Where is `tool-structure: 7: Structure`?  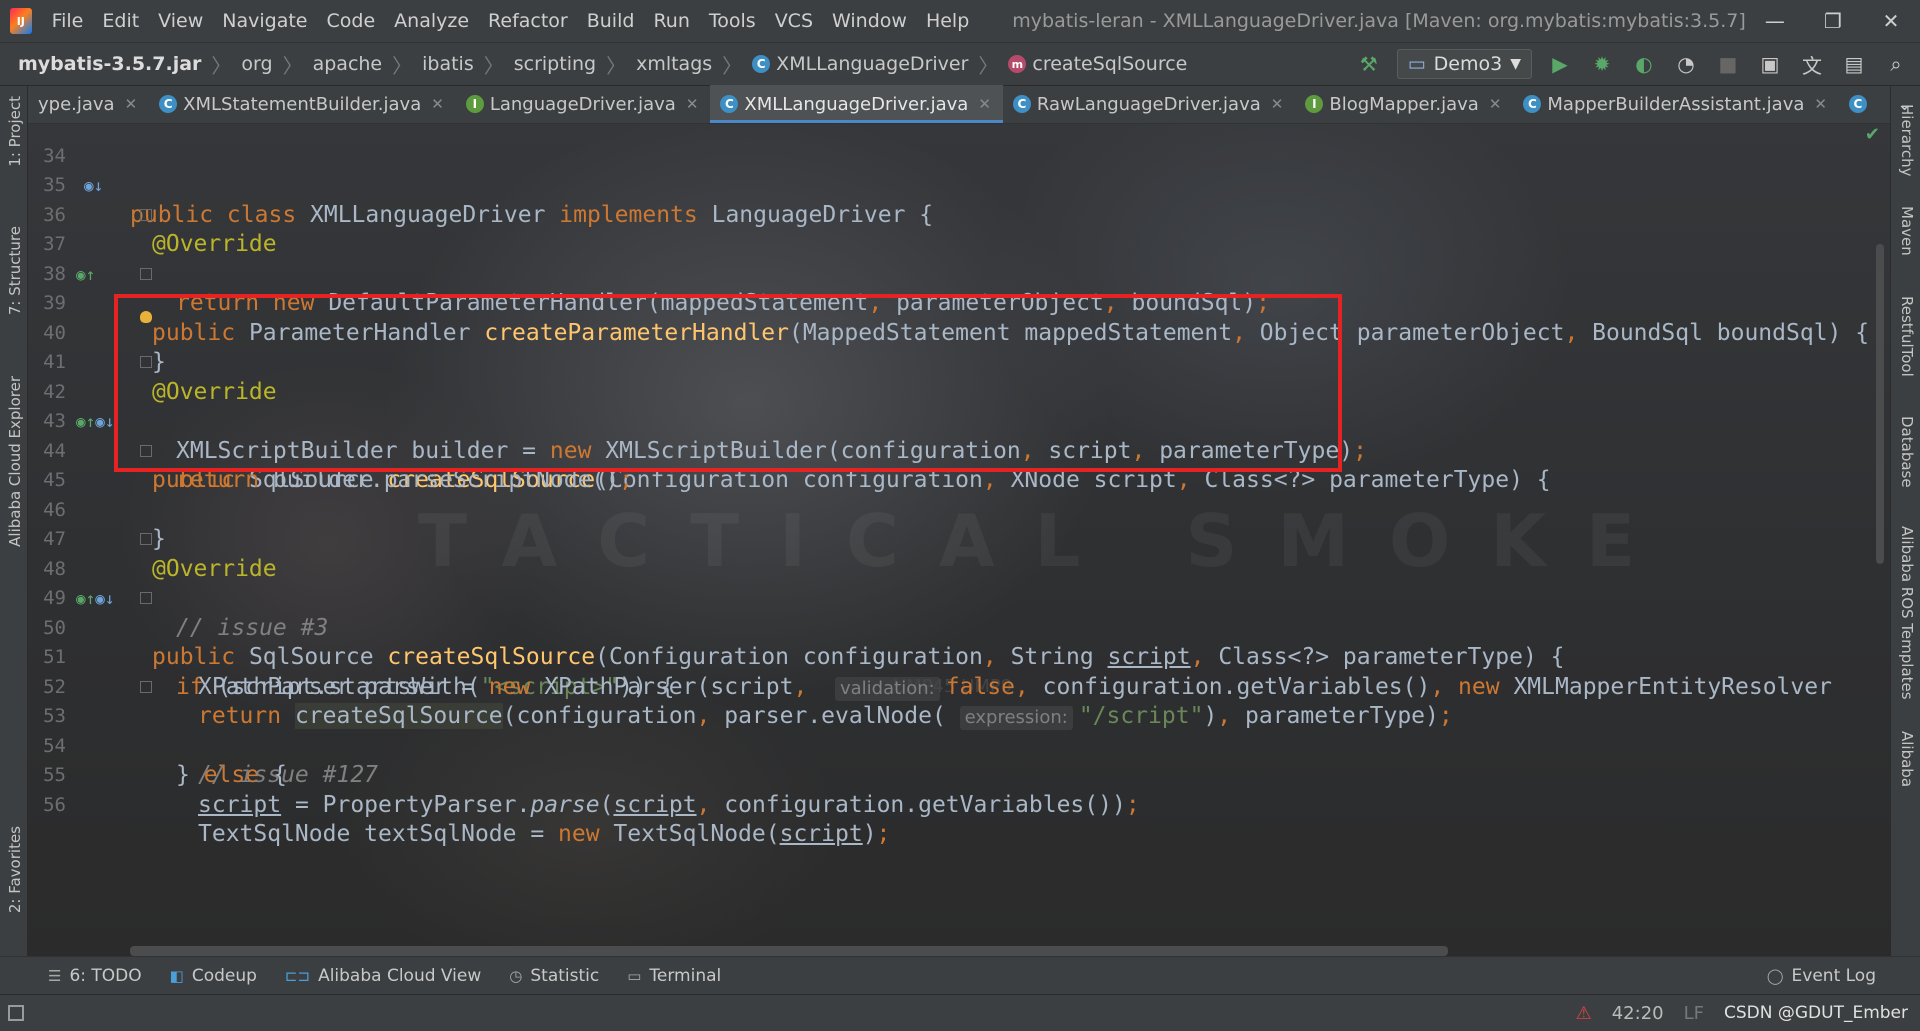
tool-structure: 7: Structure is located at coordinates (15, 270).